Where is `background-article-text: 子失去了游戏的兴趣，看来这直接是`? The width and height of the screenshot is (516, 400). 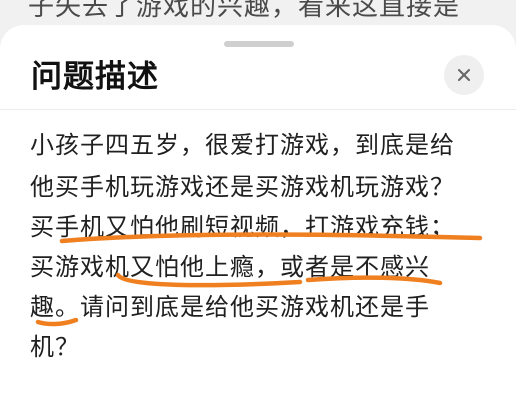 background-article-text: 子失去了游戏的兴趣，看来这直接是 is located at coordinates (244, 11).